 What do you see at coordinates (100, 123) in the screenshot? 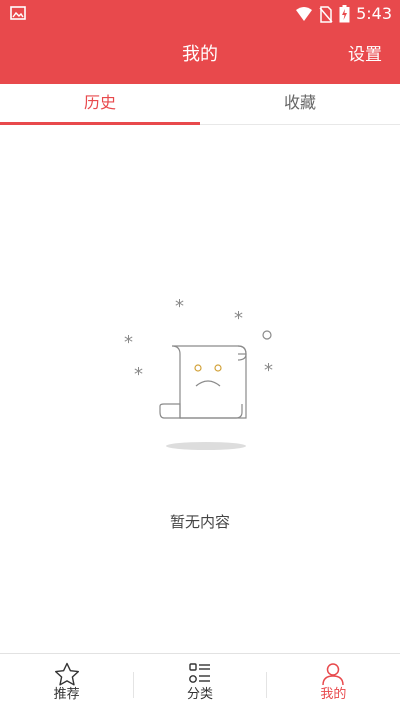
I see `active-tab-indicator` at bounding box center [100, 123].